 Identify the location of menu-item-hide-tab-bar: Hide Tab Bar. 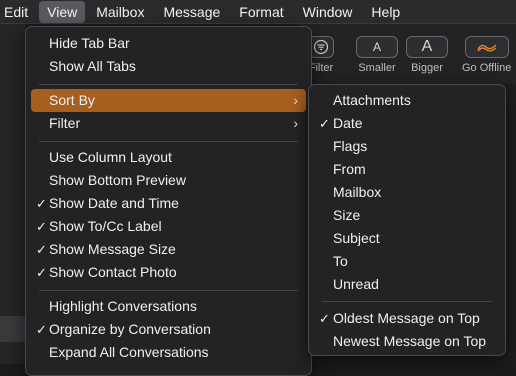
(168, 43).